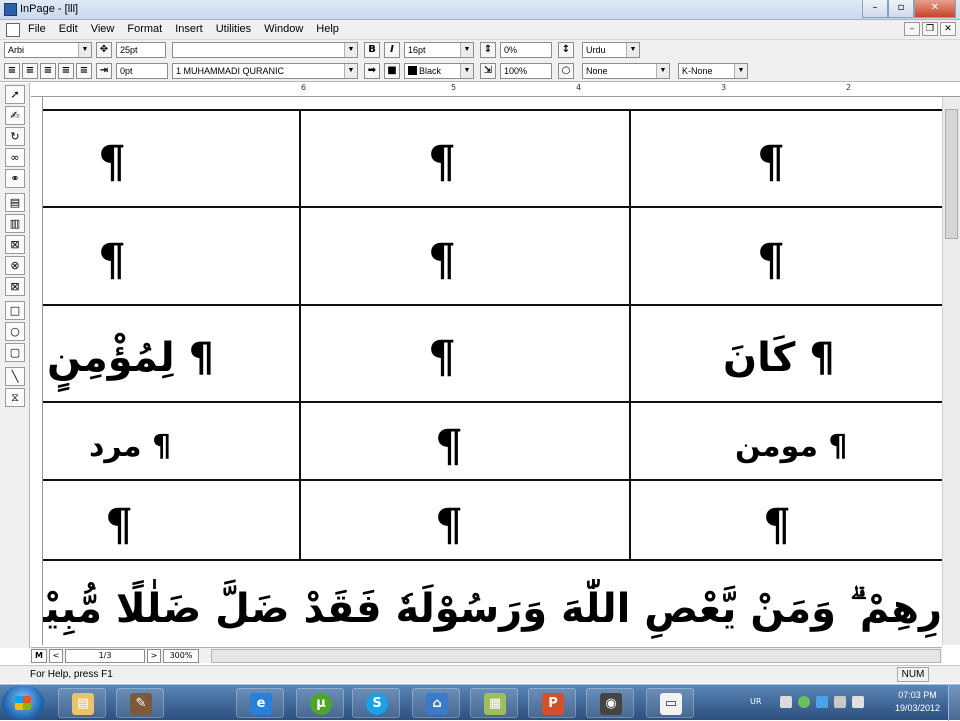 The height and width of the screenshot is (721, 960). I want to click on menu-insert: Insert, so click(189, 29).